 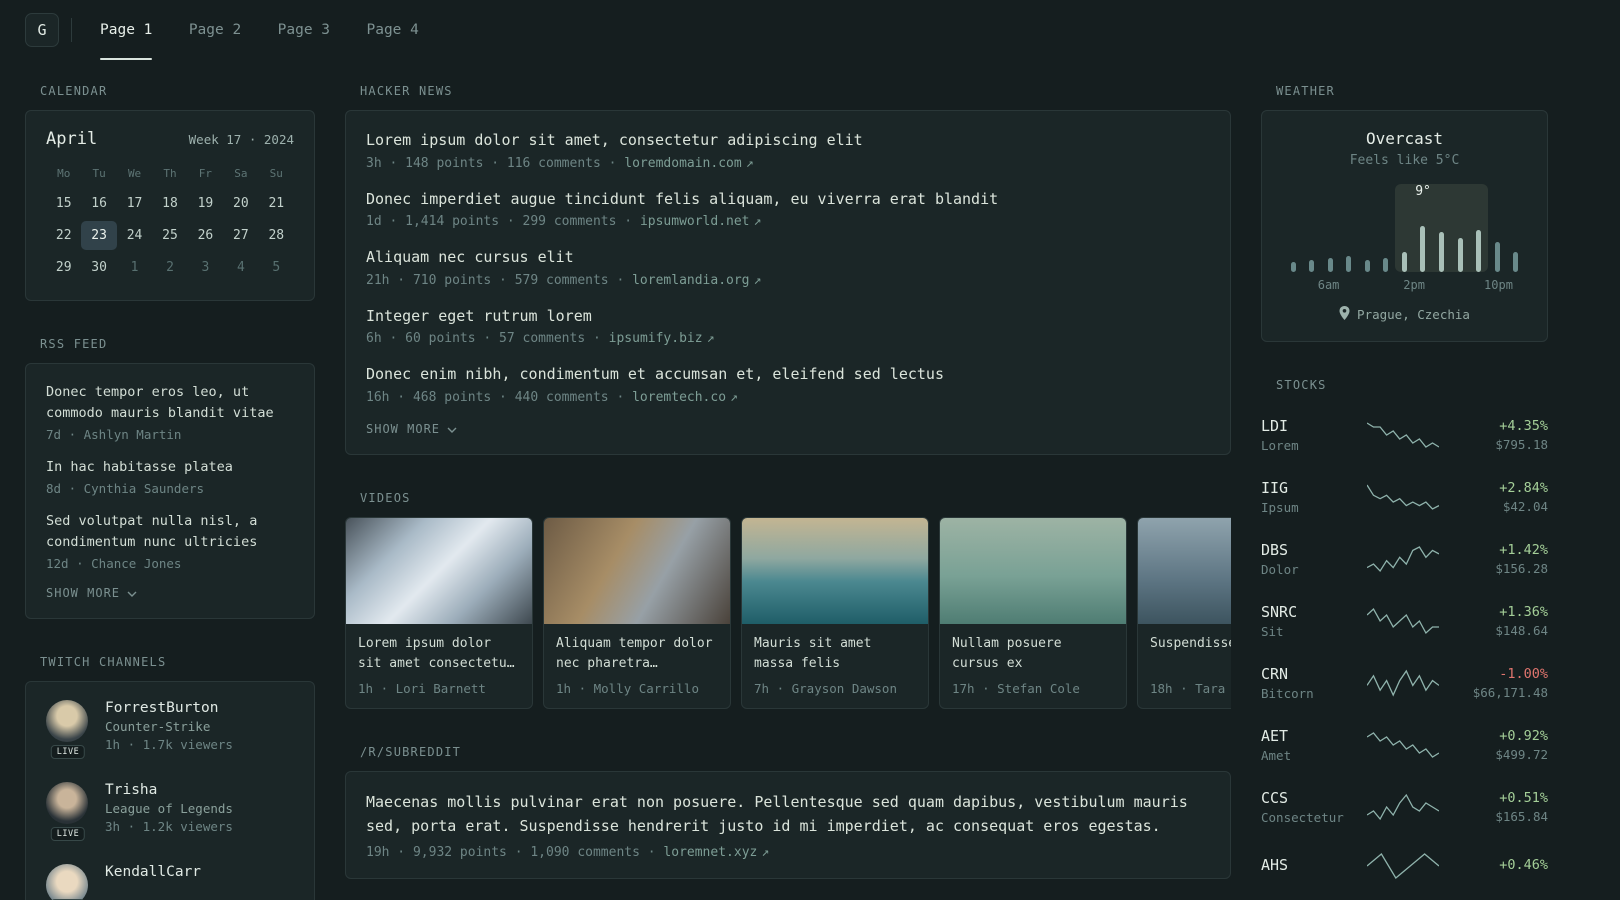 I want to click on stock-left: AHS, so click(x=1307, y=866).